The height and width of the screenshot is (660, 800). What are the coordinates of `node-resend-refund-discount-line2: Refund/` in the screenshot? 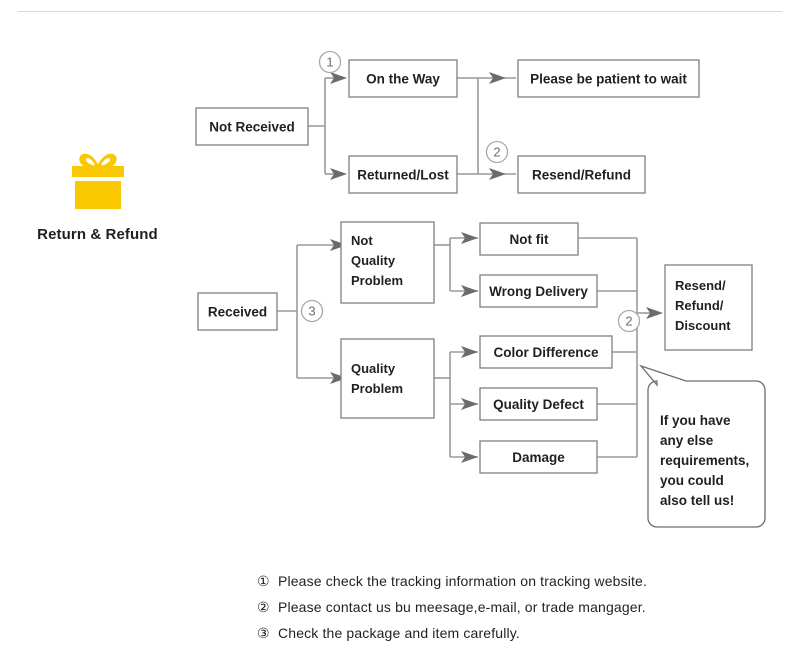 It's located at (699, 305).